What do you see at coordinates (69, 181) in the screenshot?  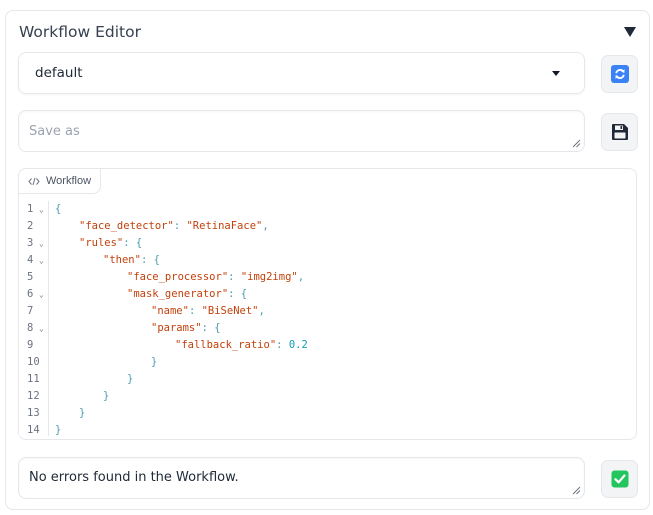 I see `code-label-text: Workflow` at bounding box center [69, 181].